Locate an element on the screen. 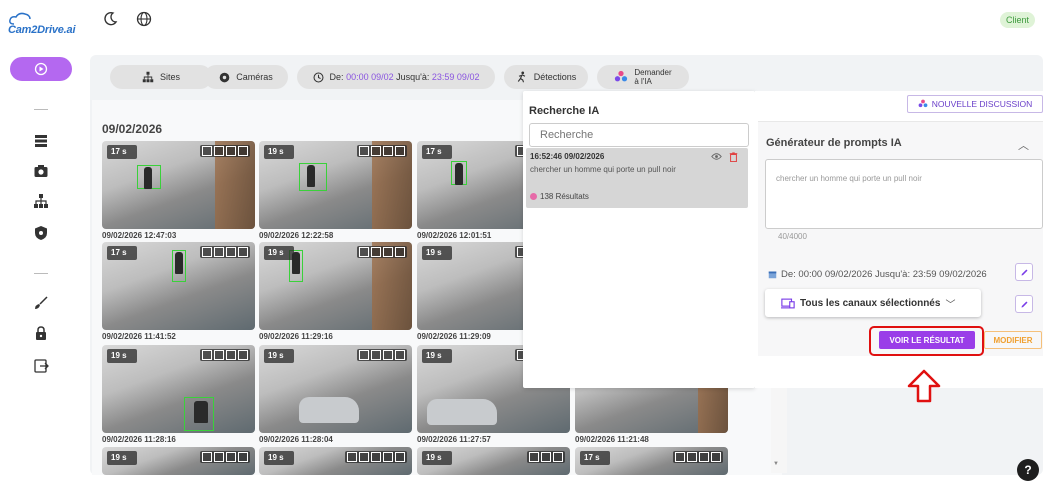 The image size is (1043, 488). thumbnail-caption: 09/02/2026 12:47:03 is located at coordinates (139, 235).